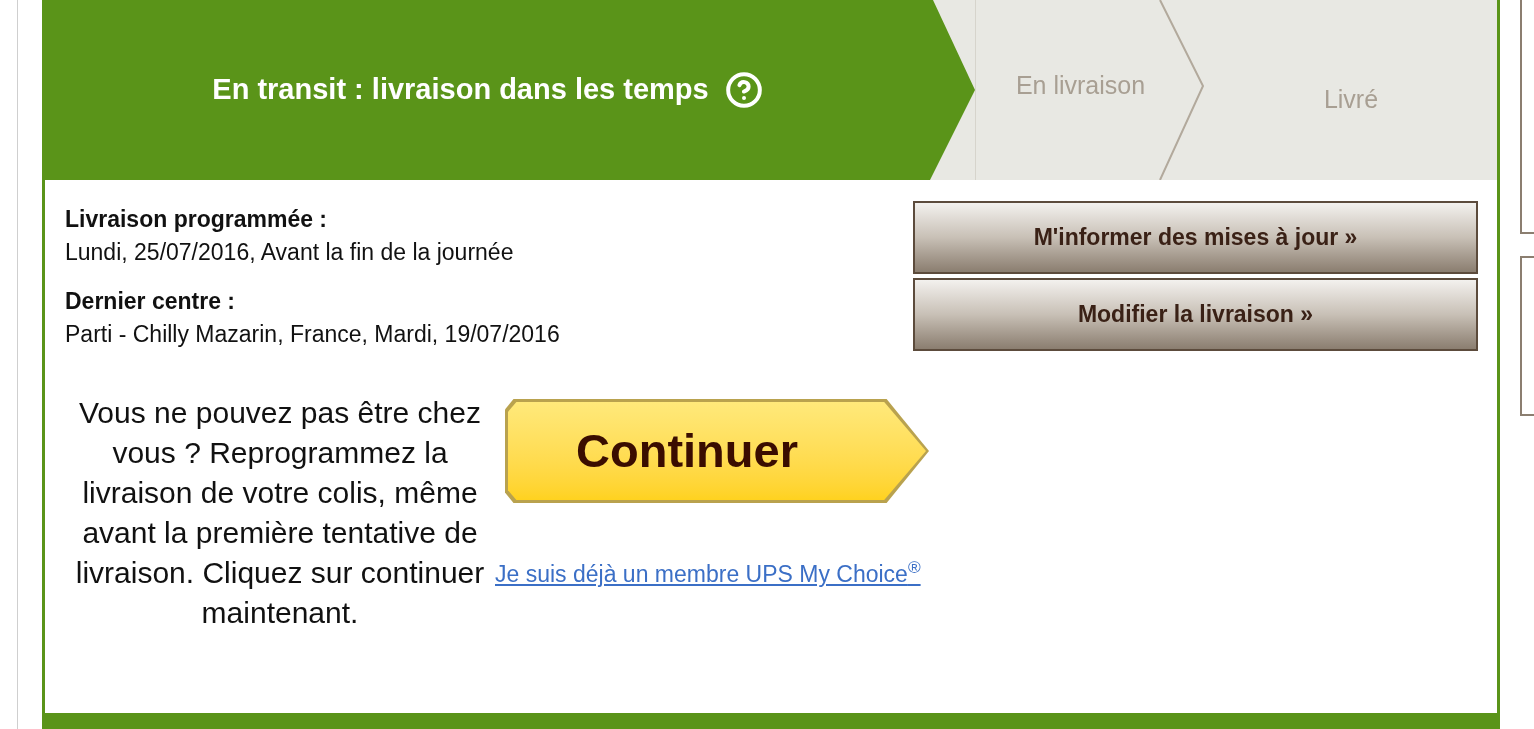  I want to click on progress-step: En transit : livraison dans les temps, so click(510, 90).